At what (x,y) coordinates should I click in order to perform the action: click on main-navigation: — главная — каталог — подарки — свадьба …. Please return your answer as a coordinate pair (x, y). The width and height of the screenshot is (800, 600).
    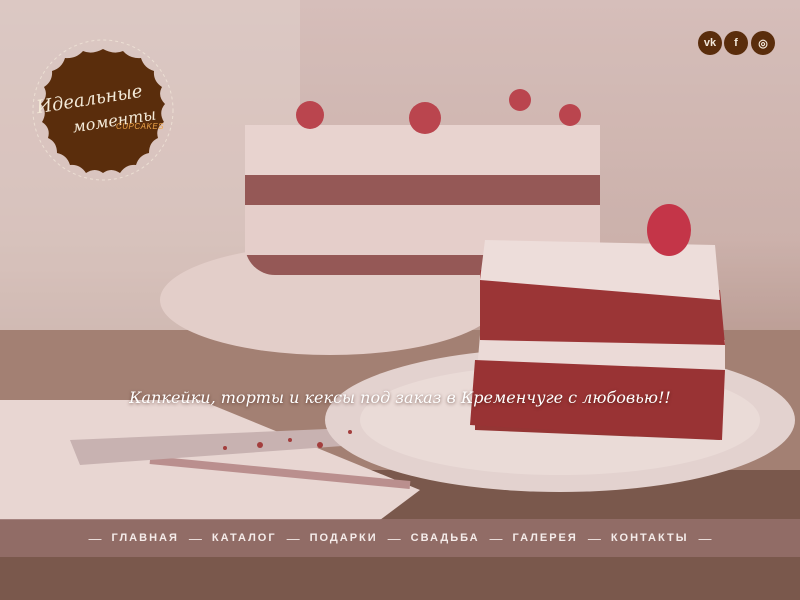
    Looking at the image, I should click on (400, 538).